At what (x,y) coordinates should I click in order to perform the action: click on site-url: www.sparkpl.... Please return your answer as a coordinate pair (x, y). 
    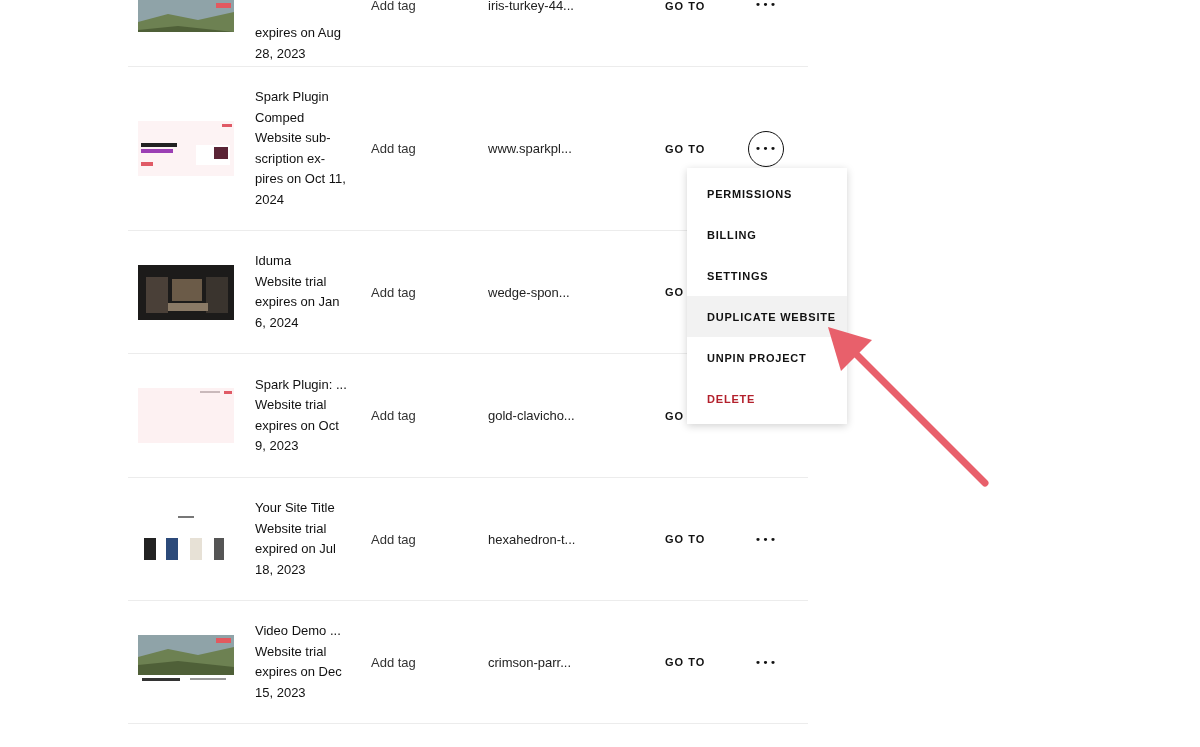
    Looking at the image, I should click on (530, 148).